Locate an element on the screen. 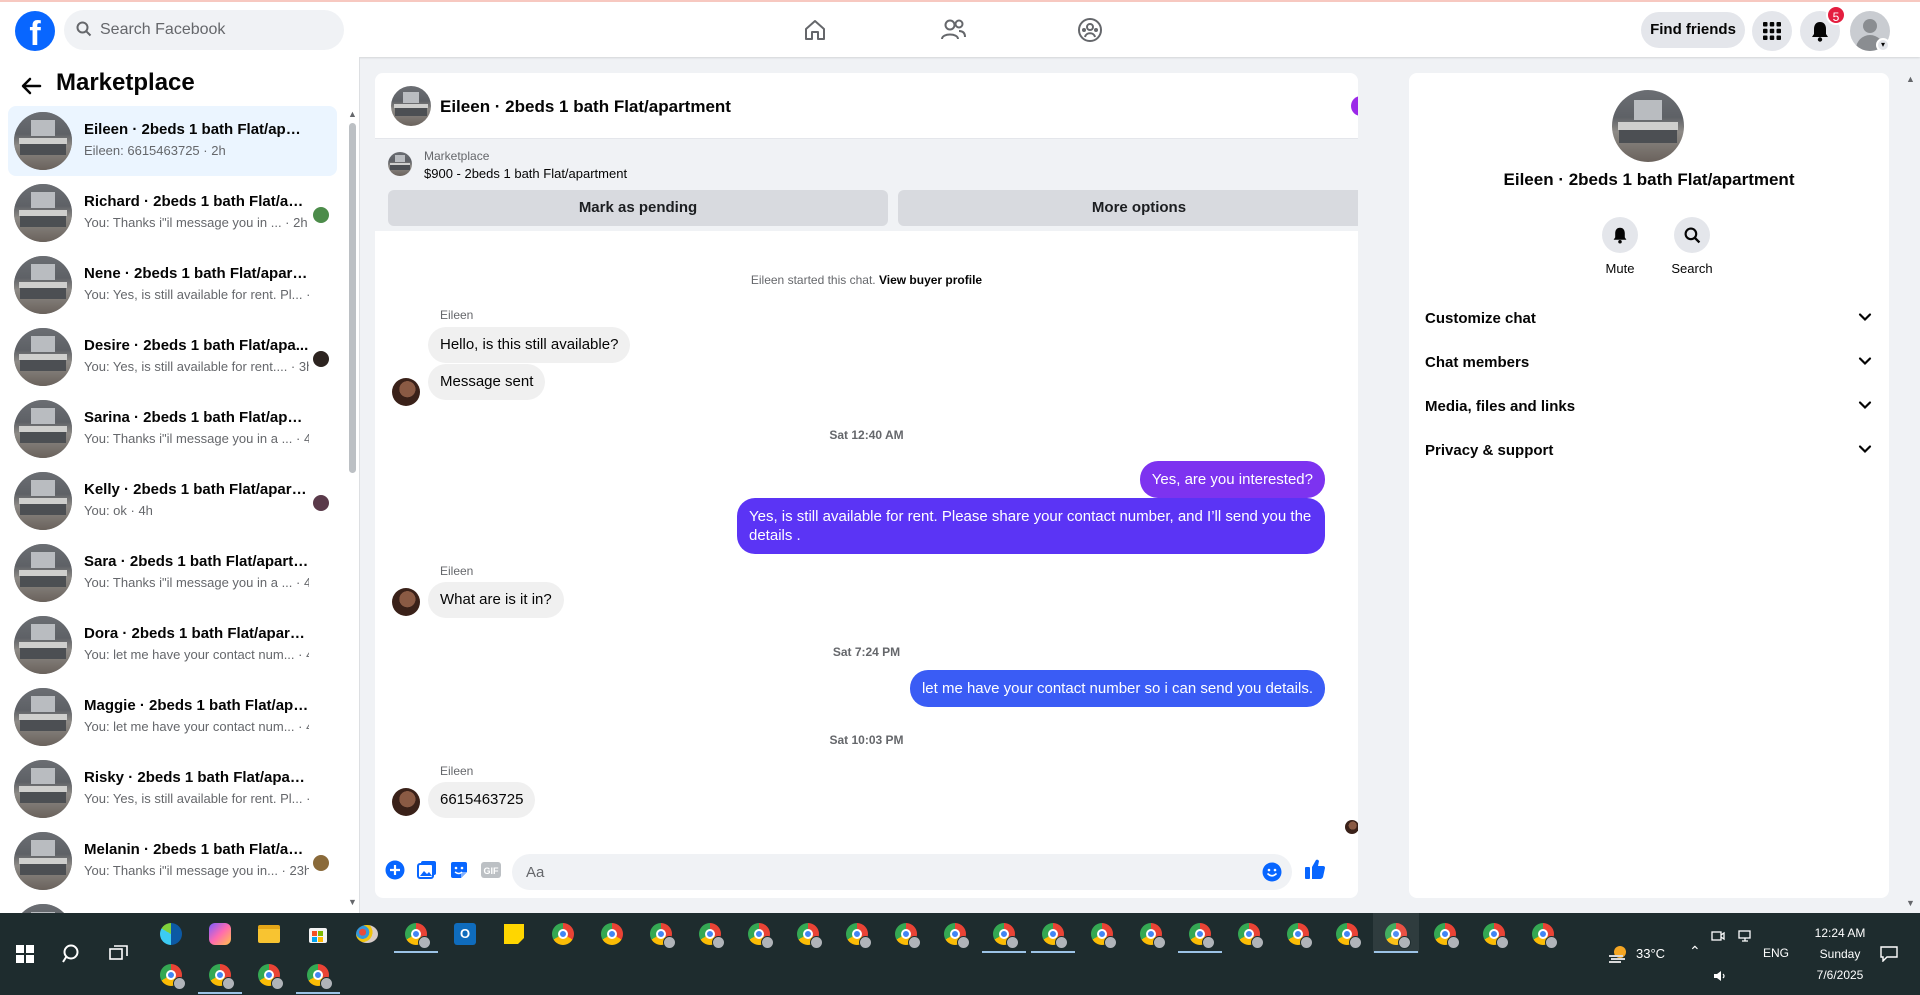 Image resolution: width=1920 pixels, height=995 pixels. page-scroll-down-icon: ▼ is located at coordinates (1910, 903).